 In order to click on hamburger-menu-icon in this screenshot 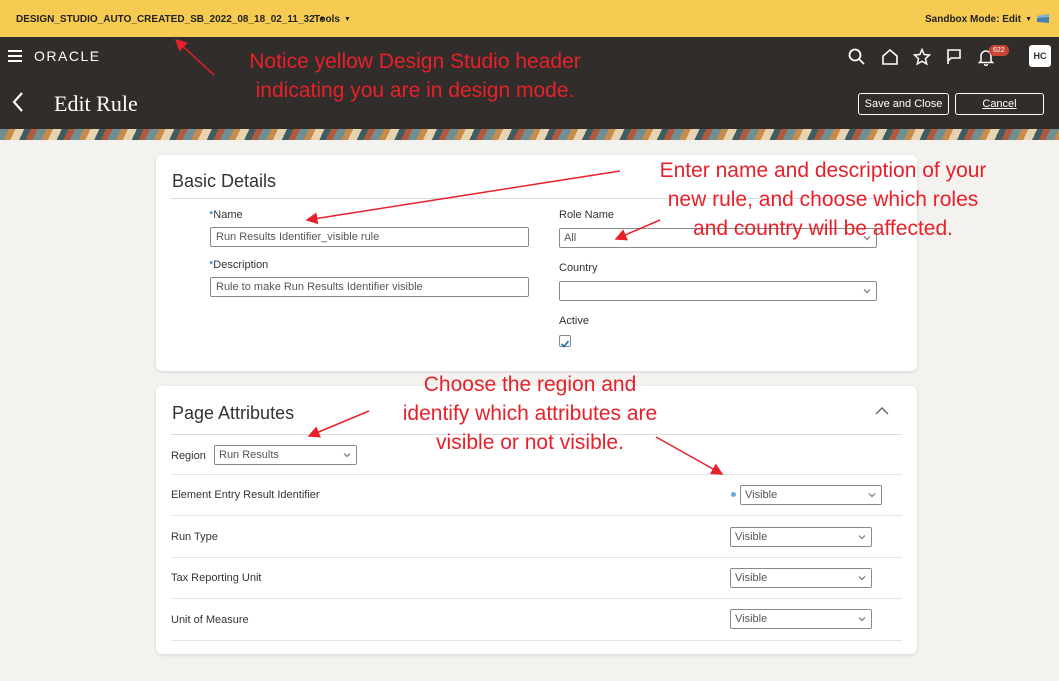, I will do `click(15, 56)`.